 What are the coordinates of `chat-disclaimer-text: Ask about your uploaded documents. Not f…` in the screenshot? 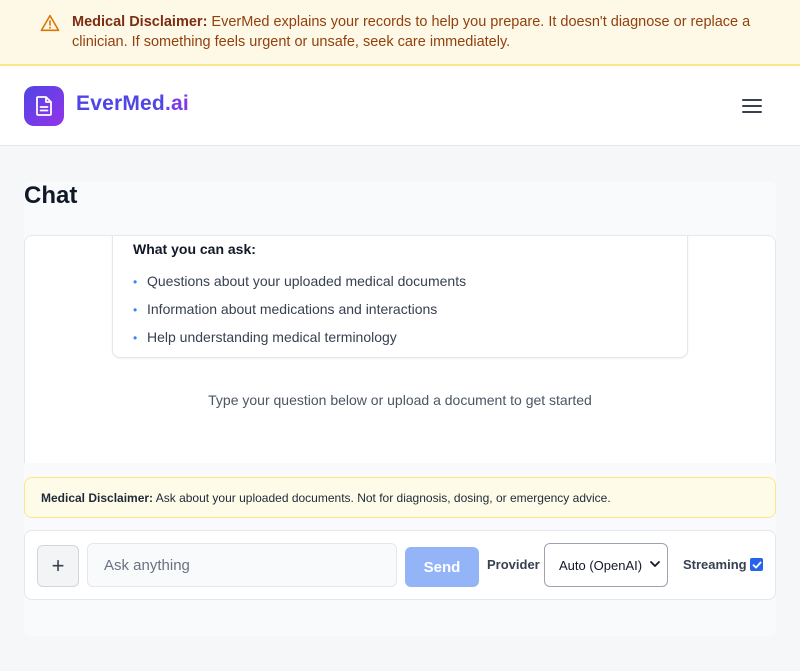 It's located at (382, 498).